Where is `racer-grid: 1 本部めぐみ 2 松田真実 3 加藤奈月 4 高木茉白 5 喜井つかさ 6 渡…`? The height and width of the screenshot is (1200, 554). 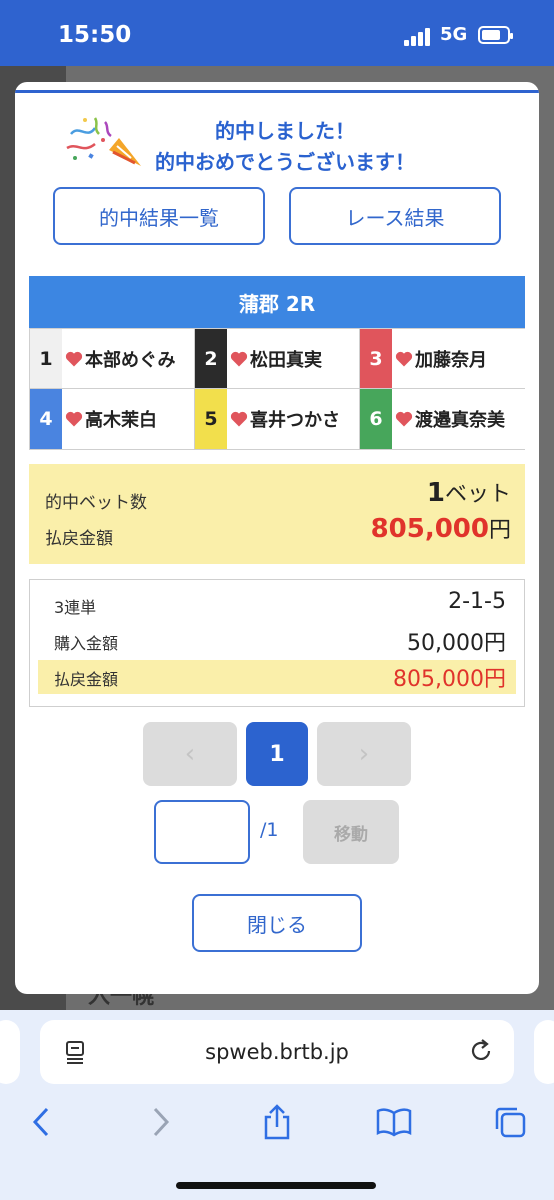
racer-grid: 1 本部めぐみ 2 松田真実 3 加藤奈月 4 高木茉白 5 喜井つかさ 6 渡… is located at coordinates (277, 389).